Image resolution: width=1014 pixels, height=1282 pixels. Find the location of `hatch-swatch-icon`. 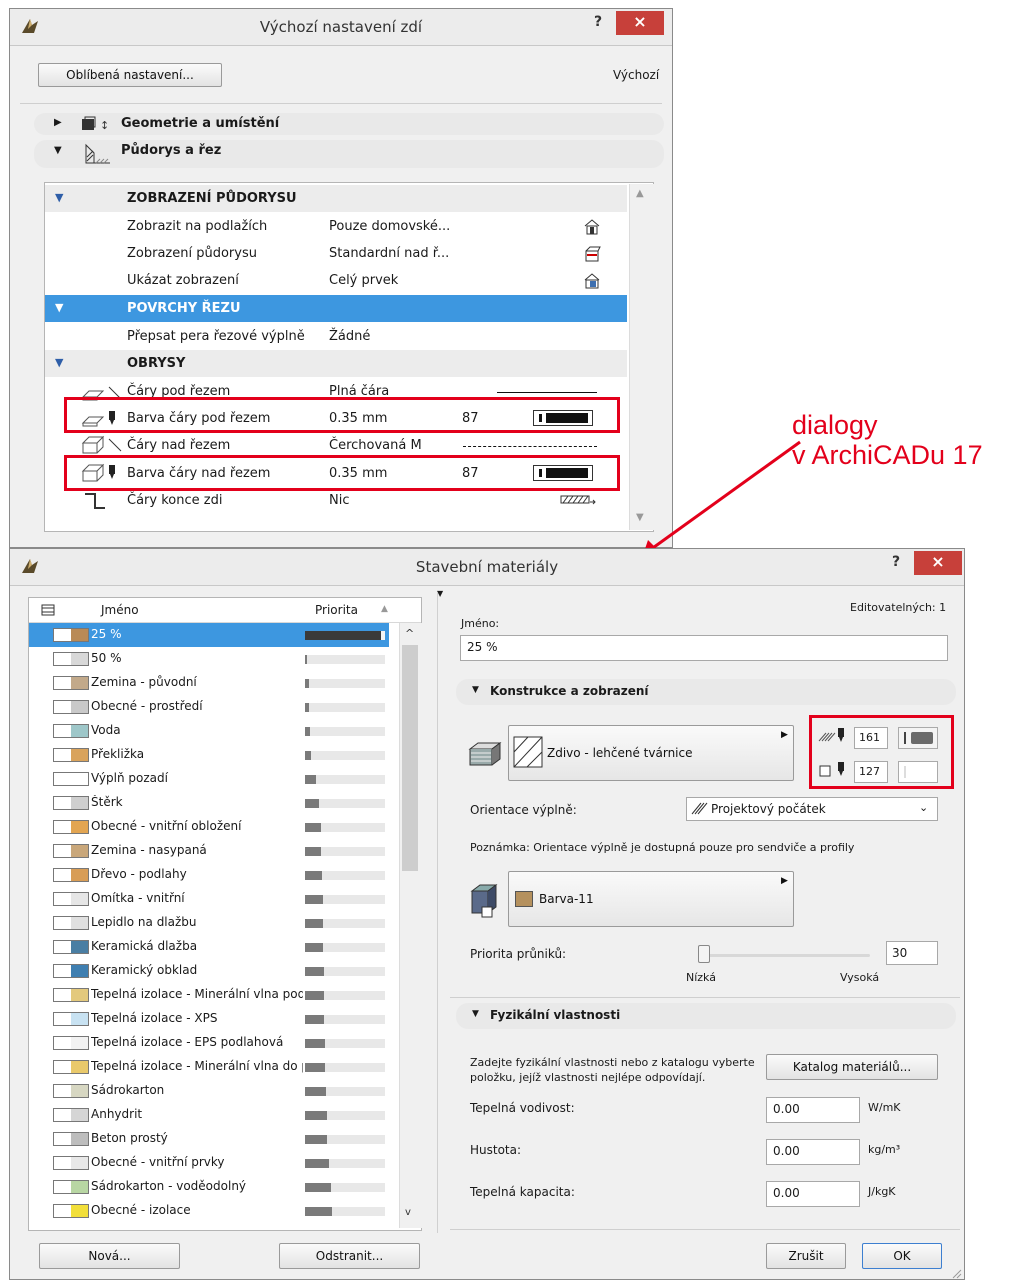

hatch-swatch-icon is located at coordinates (528, 752).